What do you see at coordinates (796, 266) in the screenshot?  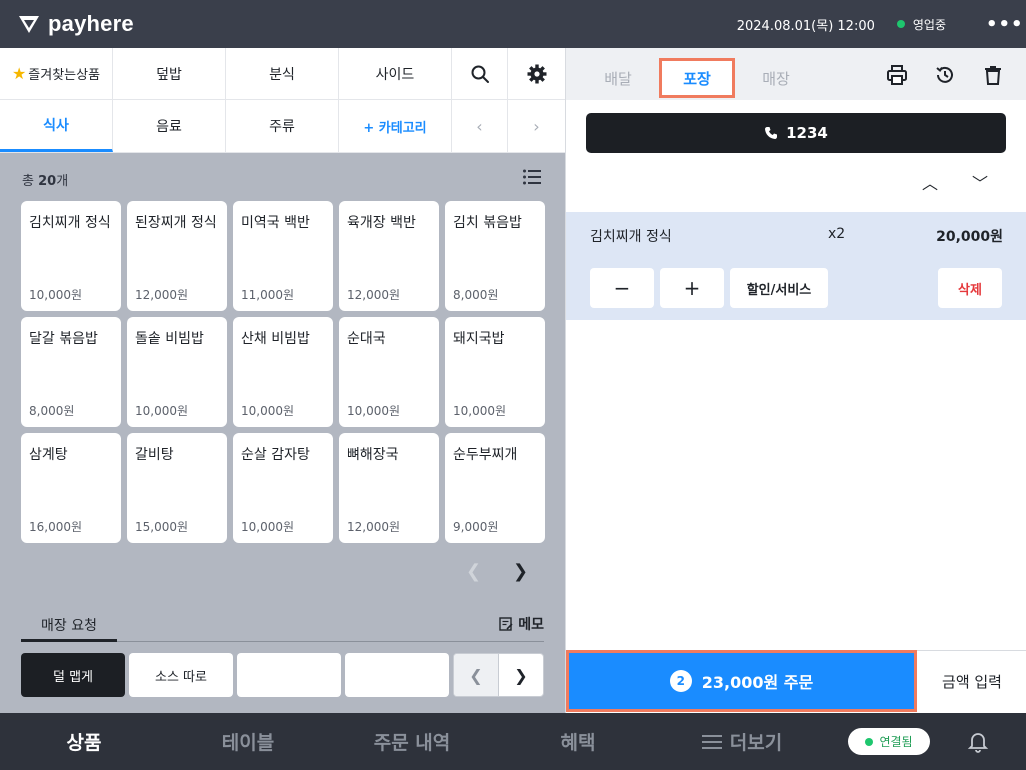 I see `order-line-item: 김치찌개 정식 x2 20,000원 − + 할인/서비스 삭제` at bounding box center [796, 266].